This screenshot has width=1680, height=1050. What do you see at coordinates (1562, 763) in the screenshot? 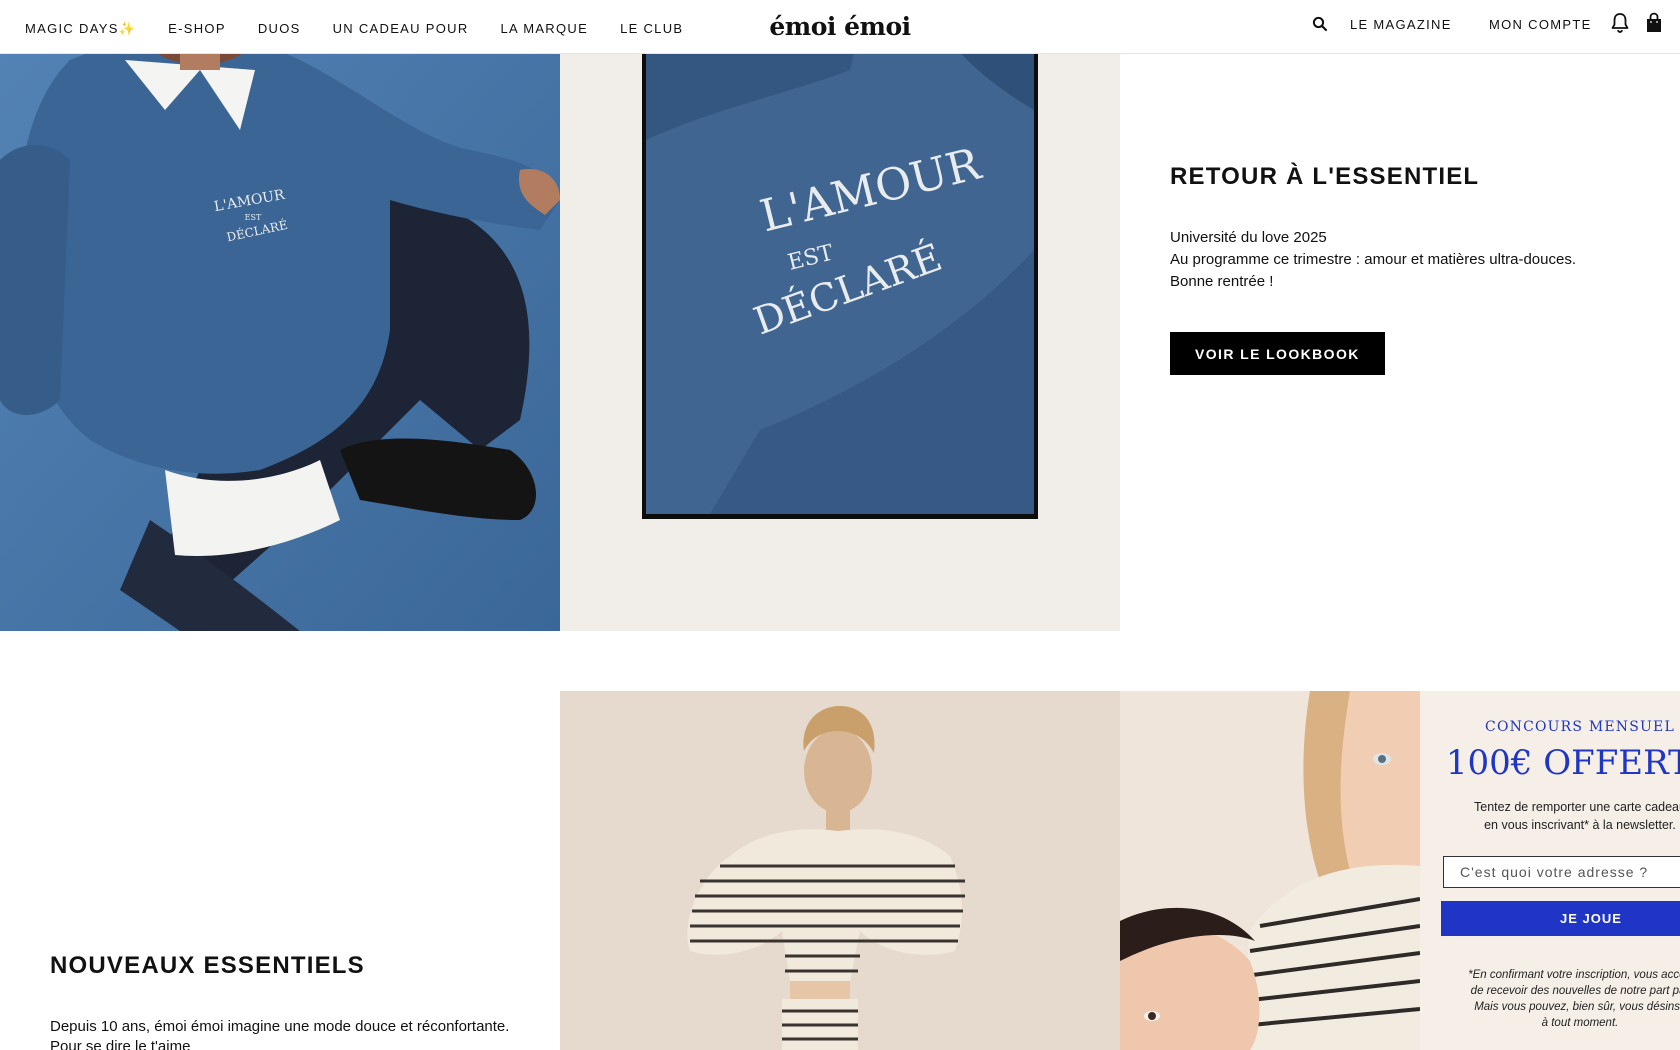
I see `popup-title: 100€ OFFERTS` at bounding box center [1562, 763].